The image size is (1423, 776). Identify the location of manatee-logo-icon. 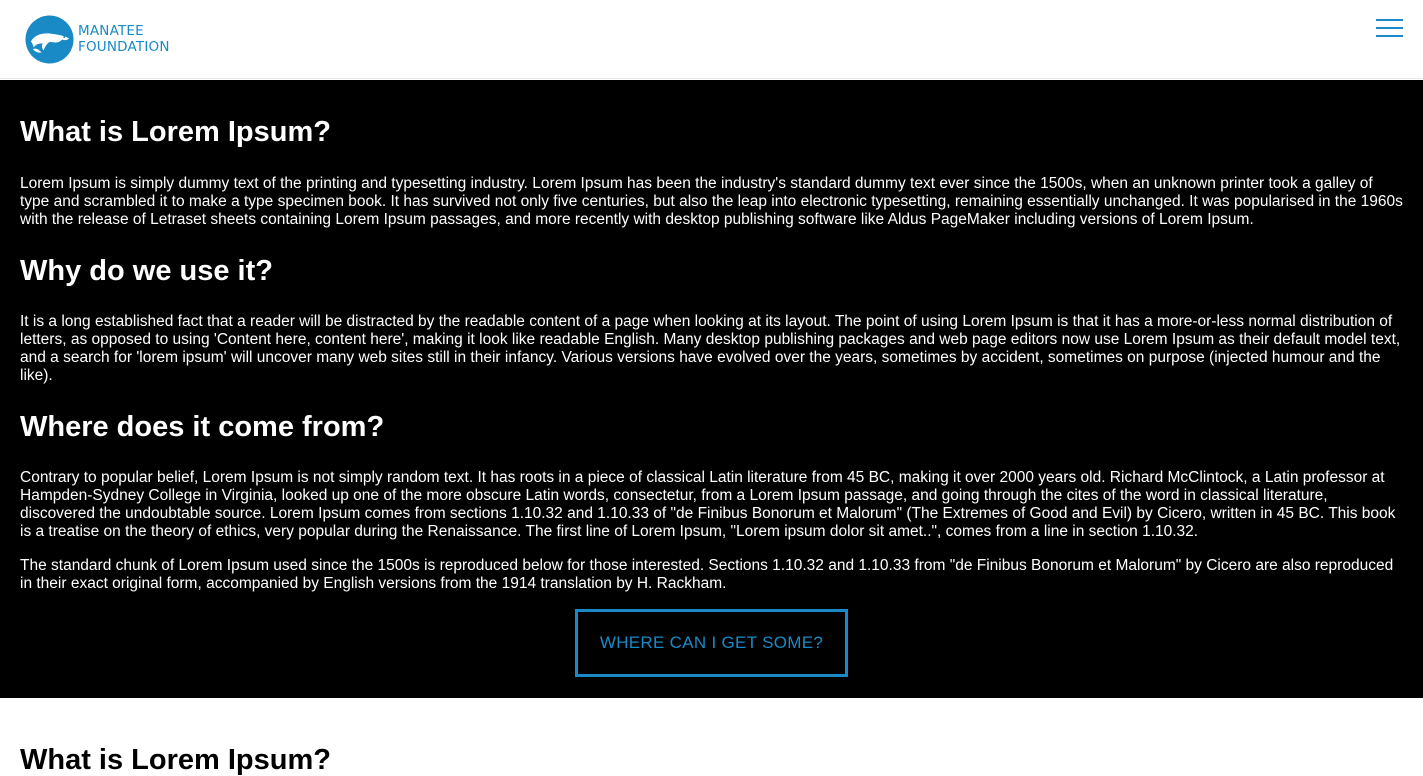
(49, 39).